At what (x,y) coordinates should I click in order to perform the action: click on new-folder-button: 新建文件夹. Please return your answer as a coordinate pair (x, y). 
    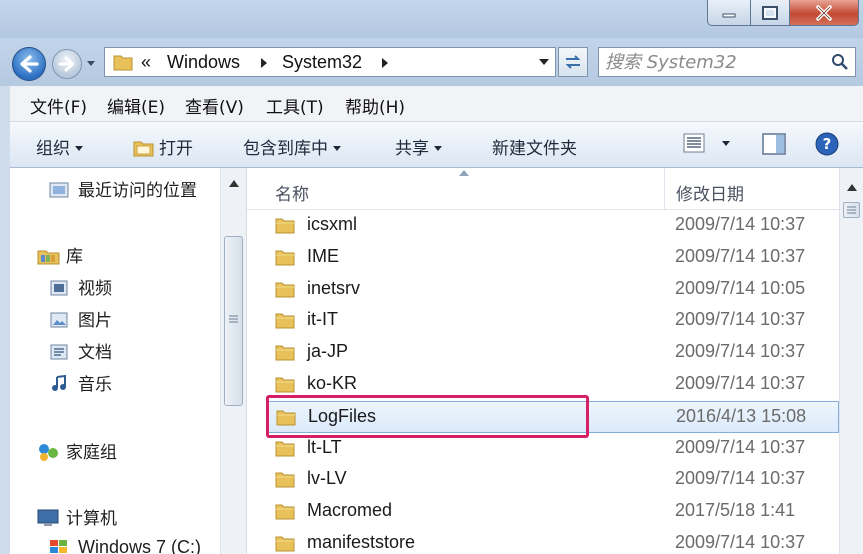
    Looking at the image, I should click on (534, 146).